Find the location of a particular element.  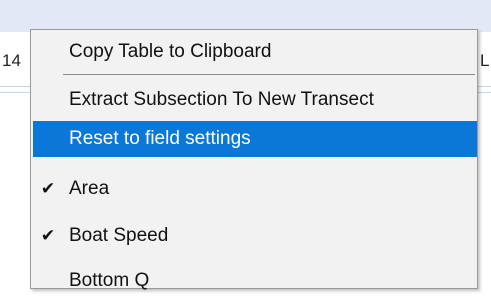

background-table-cell-left: 14 is located at coordinates (11, 60).